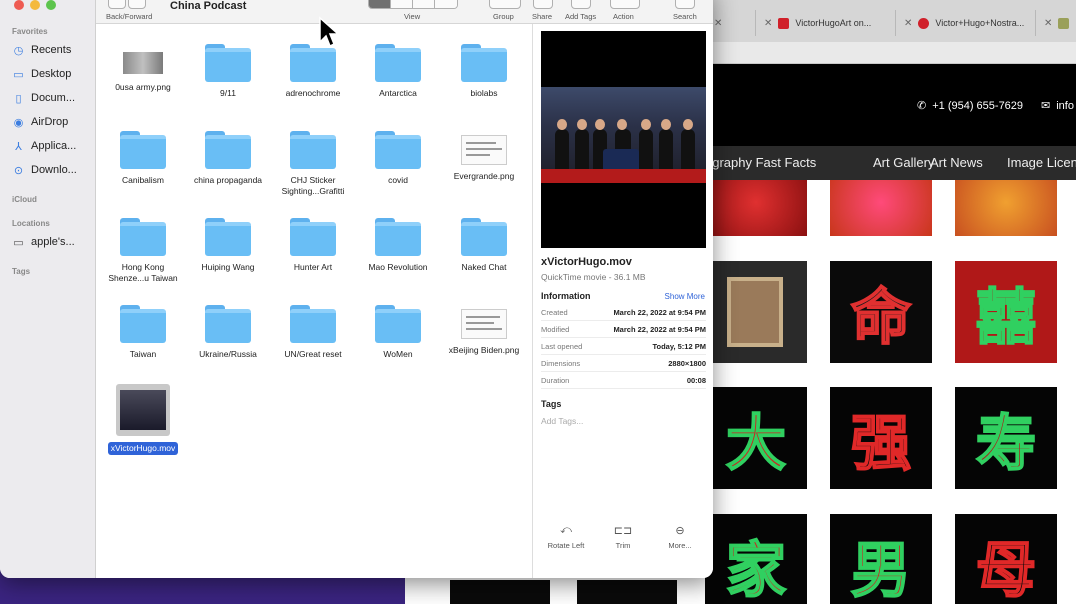 Image resolution: width=1076 pixels, height=604 pixels. What do you see at coordinates (970, 106) in the screenshot?
I see `phone-contact: ✆ +1 (954) 655-7629` at bounding box center [970, 106].